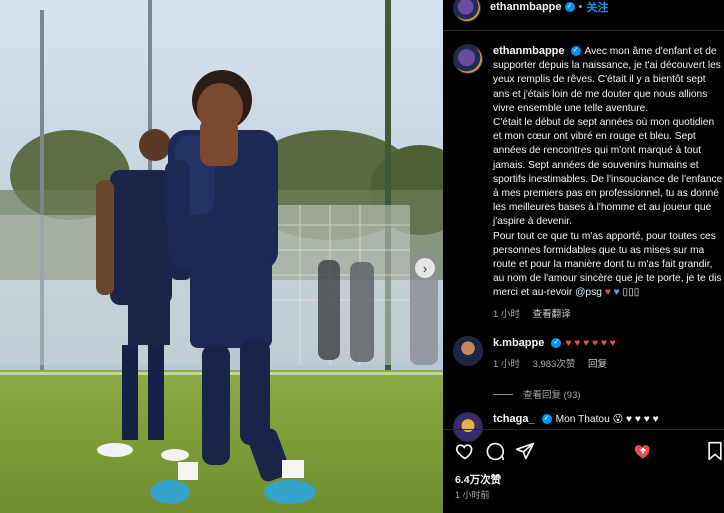 This screenshot has width=724, height=513. What do you see at coordinates (607, 293) in the screenshot?
I see `red-heart-icon: ♥` at bounding box center [607, 293].